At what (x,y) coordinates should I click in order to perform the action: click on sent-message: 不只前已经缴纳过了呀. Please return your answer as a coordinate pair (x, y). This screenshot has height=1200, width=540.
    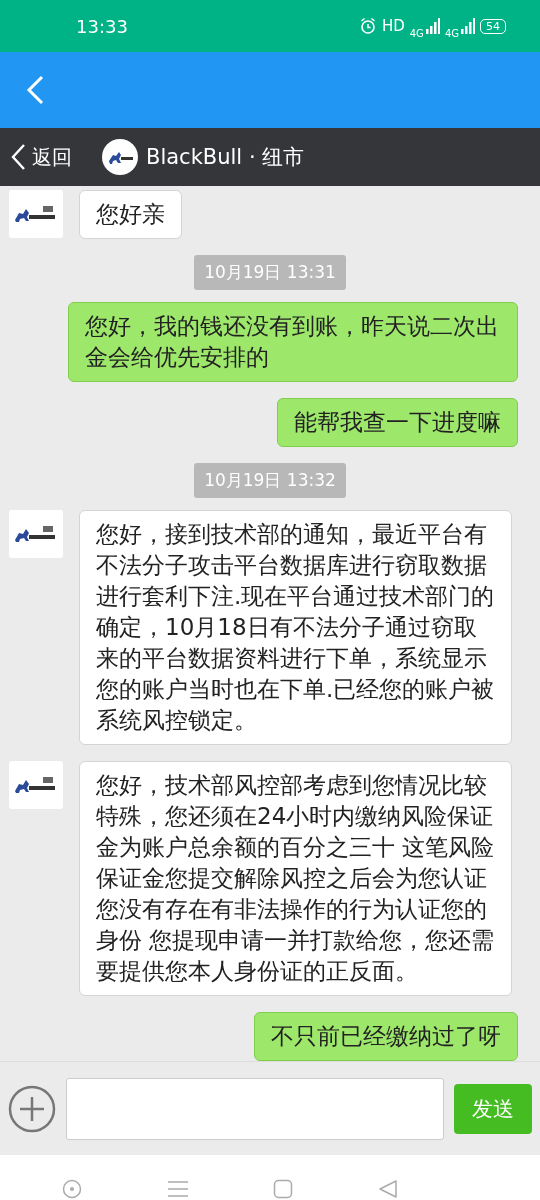
    Looking at the image, I should click on (386, 1036).